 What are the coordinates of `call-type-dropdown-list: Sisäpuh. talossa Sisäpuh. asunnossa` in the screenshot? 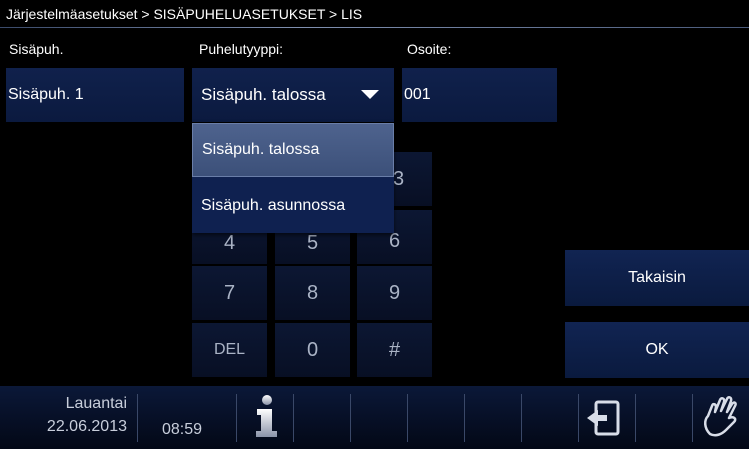 It's located at (293, 178).